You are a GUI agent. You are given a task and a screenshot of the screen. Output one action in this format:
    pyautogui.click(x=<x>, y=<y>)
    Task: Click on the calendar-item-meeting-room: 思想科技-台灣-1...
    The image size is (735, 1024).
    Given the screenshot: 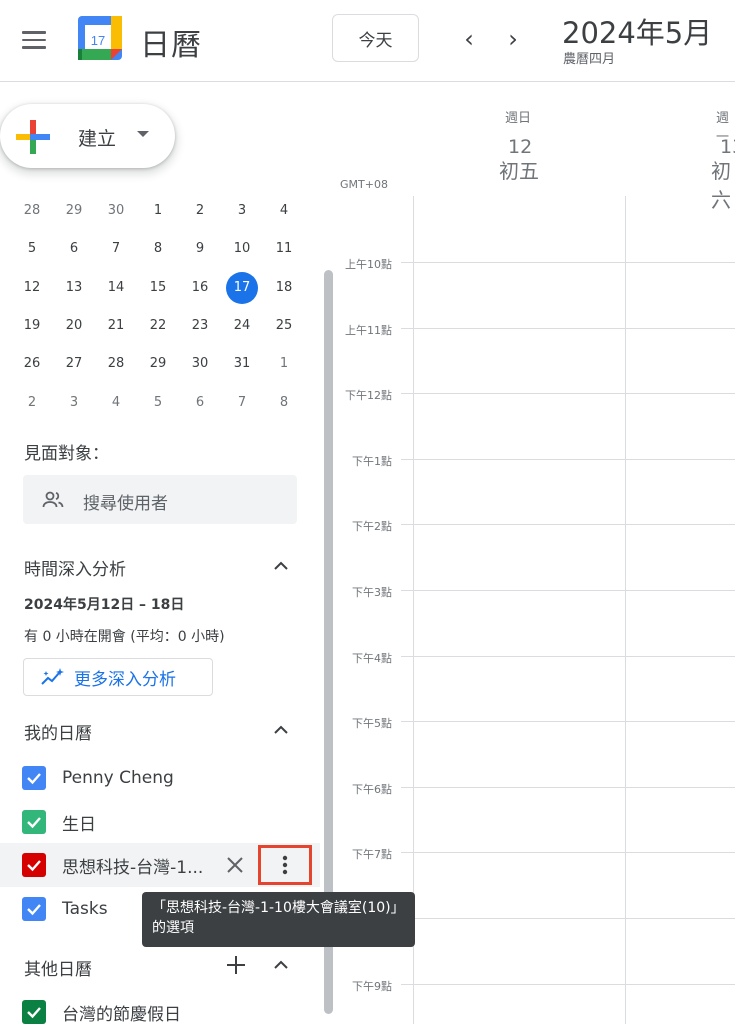 What is the action you would take?
    pyautogui.click(x=160, y=865)
    